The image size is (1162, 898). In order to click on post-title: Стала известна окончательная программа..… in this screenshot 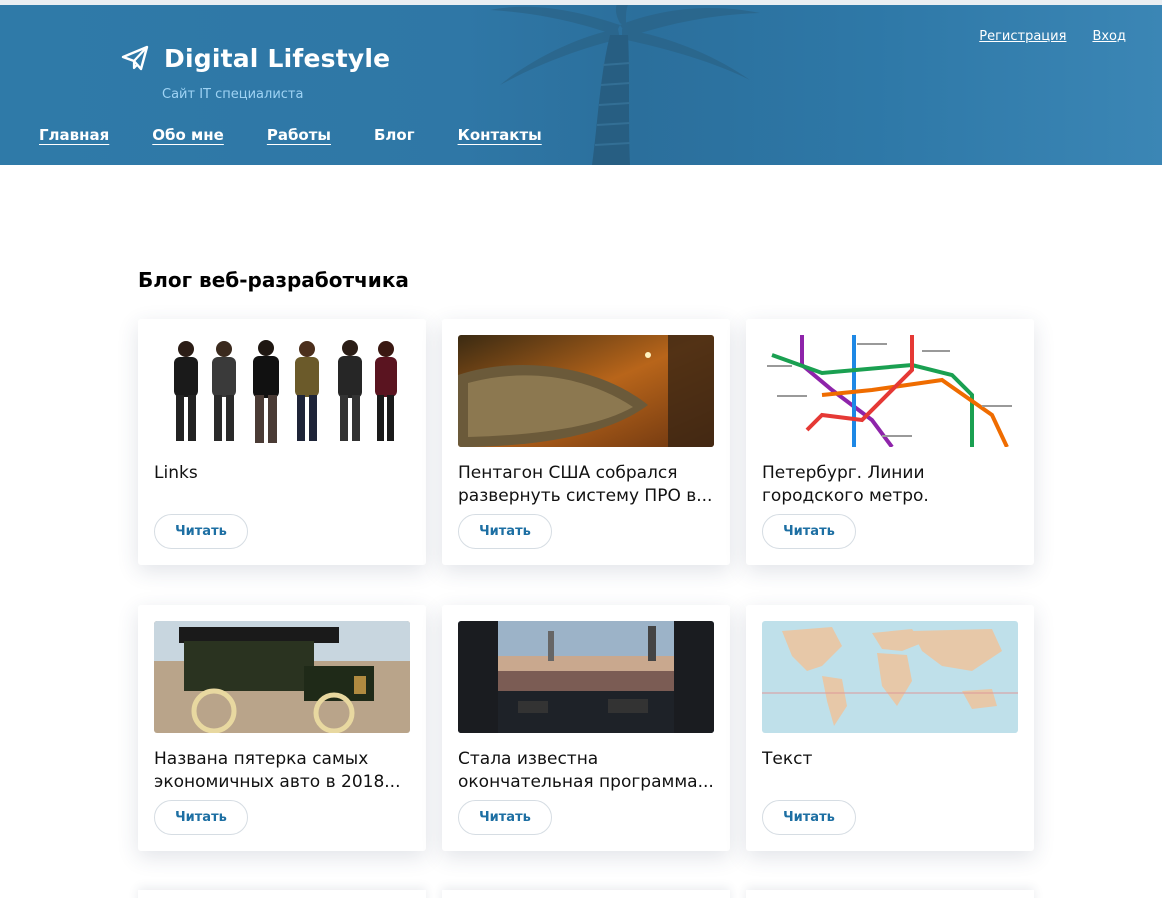, I will do `click(587, 771)`.